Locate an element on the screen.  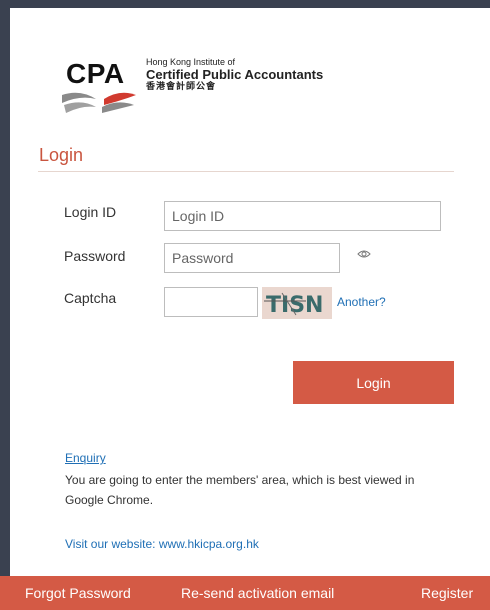
captcha-refresh-link: Another? is located at coordinates (361, 302).